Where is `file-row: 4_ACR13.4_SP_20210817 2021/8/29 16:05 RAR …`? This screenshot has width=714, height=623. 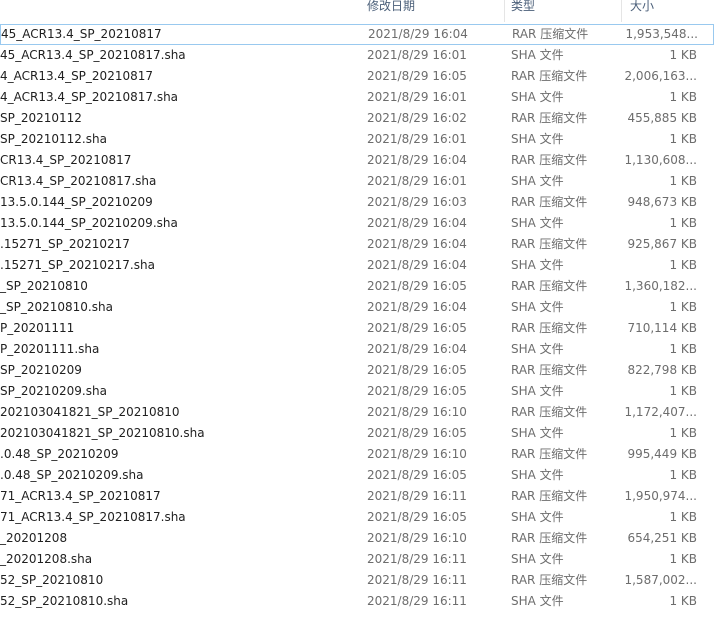
file-row: 4_ACR13.4_SP_20210817 2021/8/29 16:05 RAR … is located at coordinates (357, 76).